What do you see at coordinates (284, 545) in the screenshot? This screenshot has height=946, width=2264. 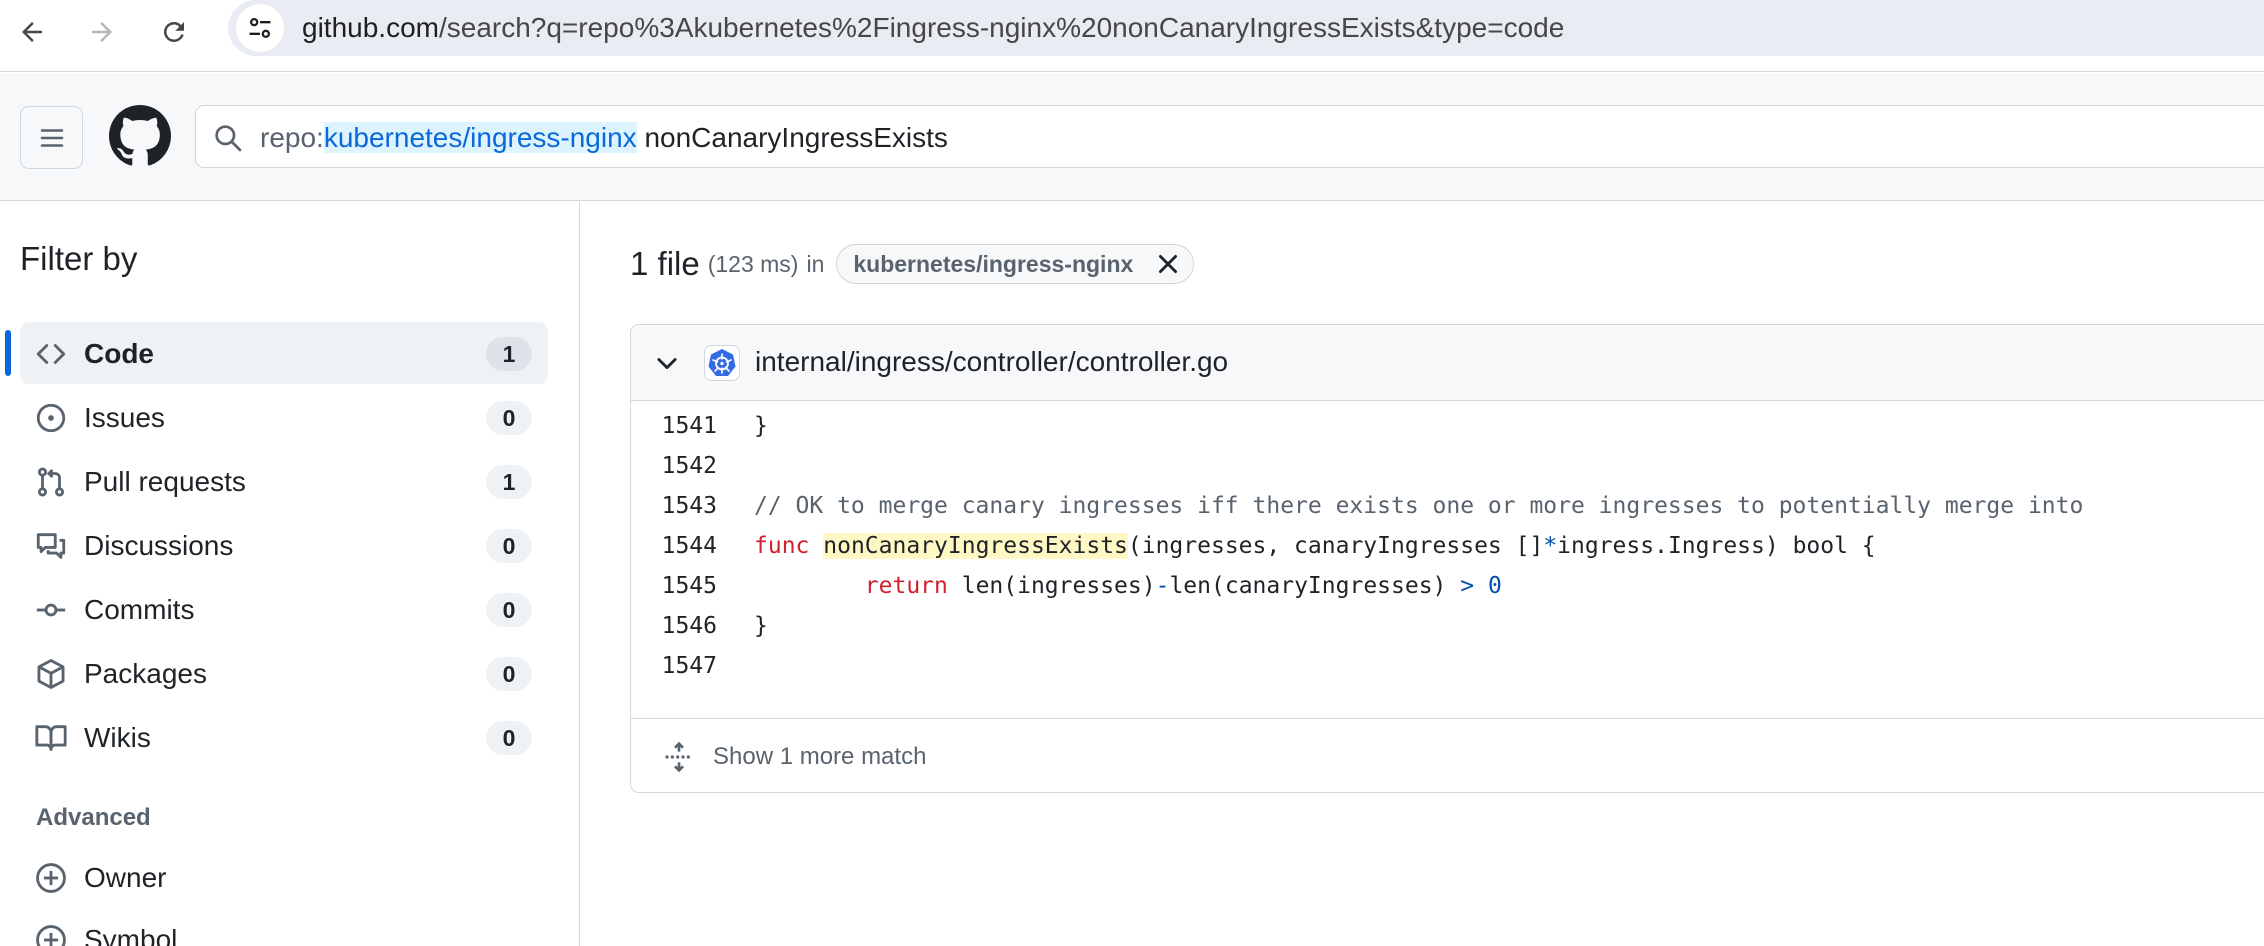 I see `filter-item-discussions: Discussions 0` at bounding box center [284, 545].